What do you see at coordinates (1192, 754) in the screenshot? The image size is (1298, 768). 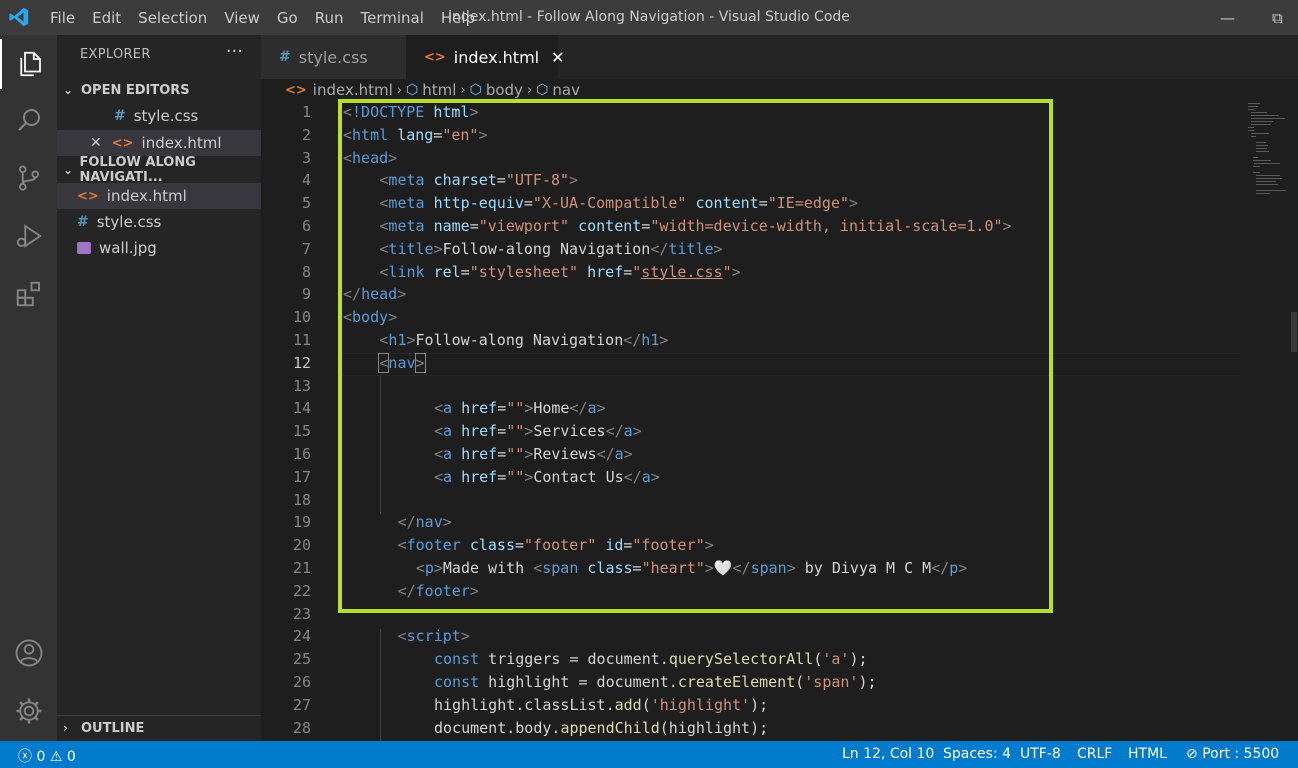 I see `live-server-icon: ⊘` at bounding box center [1192, 754].